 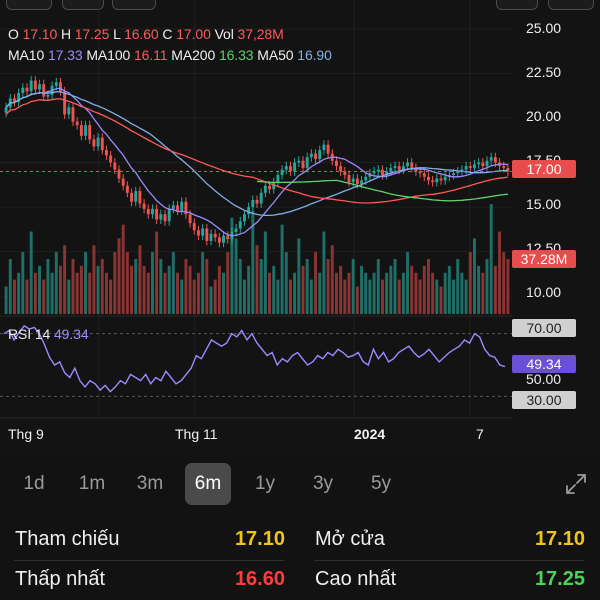 I want to click on stats-row-1: Tham chiếu 17.10 Mở cửa 17.10, so click(x=300, y=540).